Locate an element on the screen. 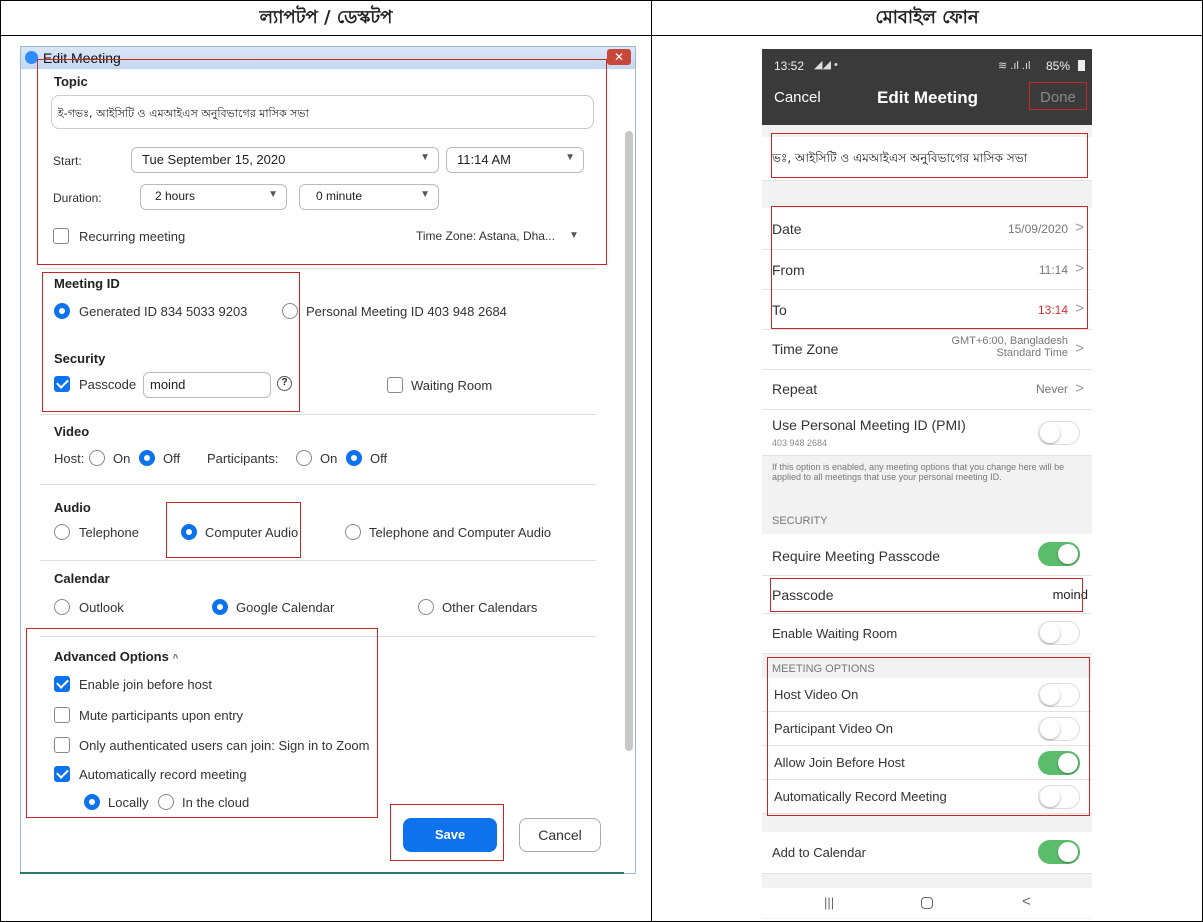  telephone-radio is located at coordinates (62, 532).